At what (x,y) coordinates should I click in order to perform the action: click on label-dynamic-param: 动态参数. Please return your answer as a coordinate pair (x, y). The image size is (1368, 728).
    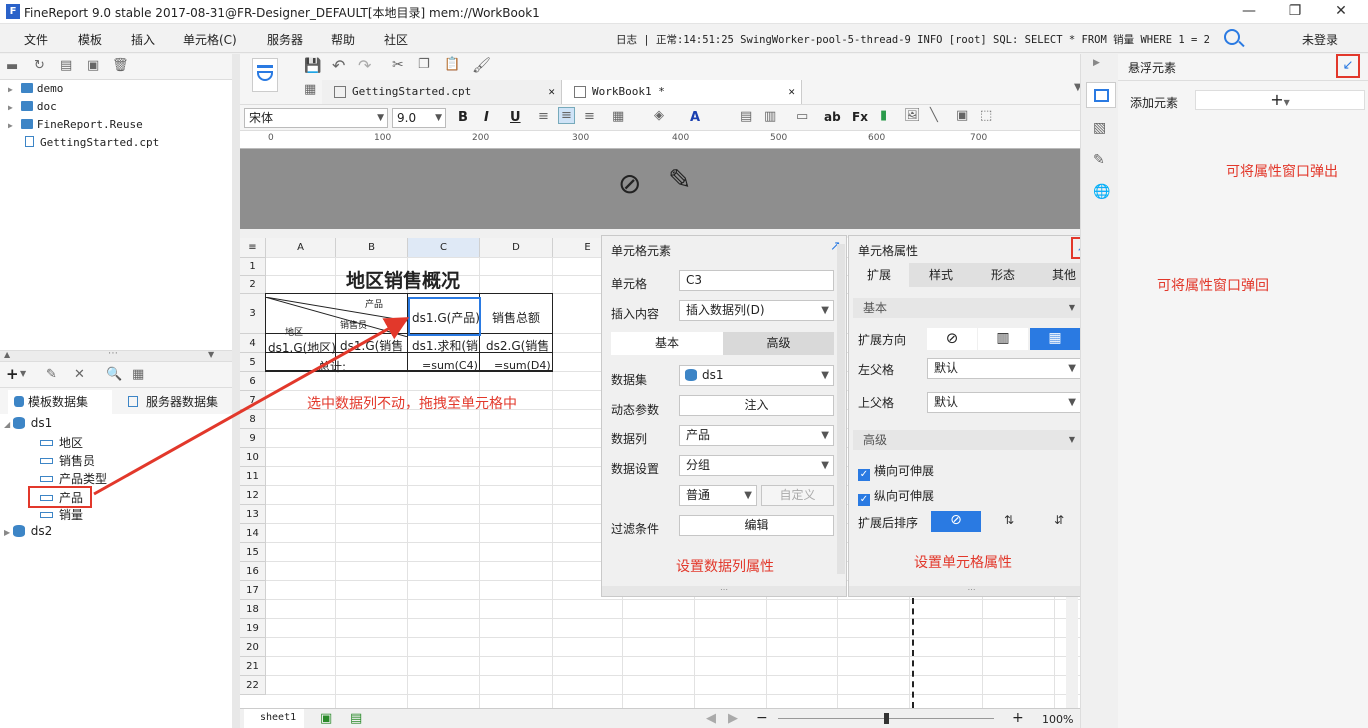
    Looking at the image, I should click on (635, 410).